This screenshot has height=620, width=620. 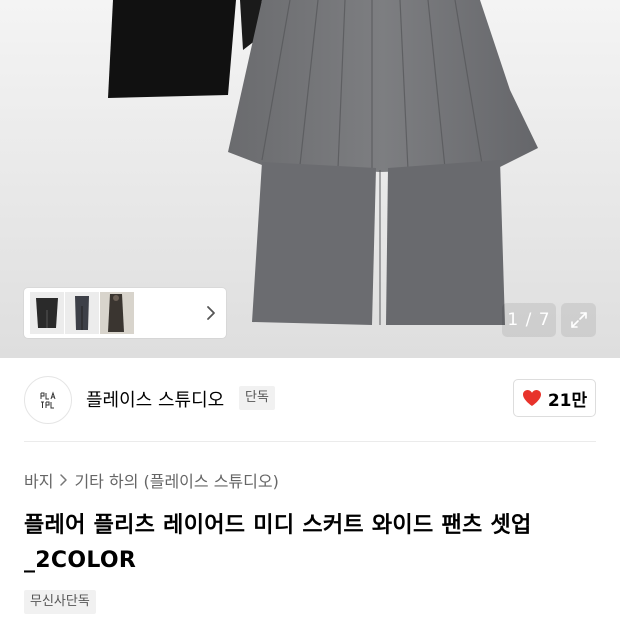 I want to click on breadcrumb: 바지 기타 하의 (플레이스 스튜디오), so click(x=151, y=480).